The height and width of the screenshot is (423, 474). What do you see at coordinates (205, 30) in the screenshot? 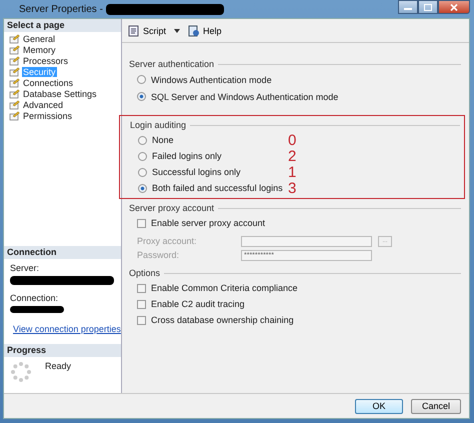
I see `help-button: Help` at bounding box center [205, 30].